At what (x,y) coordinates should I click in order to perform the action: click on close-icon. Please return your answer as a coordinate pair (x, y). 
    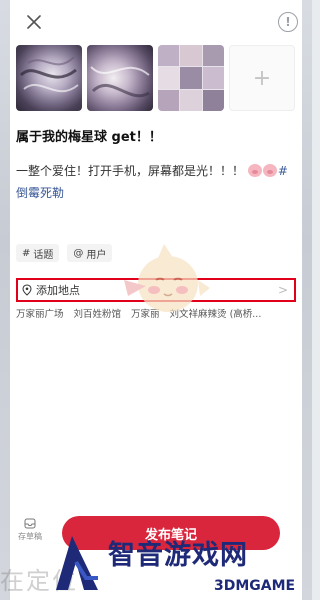
    Looking at the image, I should click on (34, 22).